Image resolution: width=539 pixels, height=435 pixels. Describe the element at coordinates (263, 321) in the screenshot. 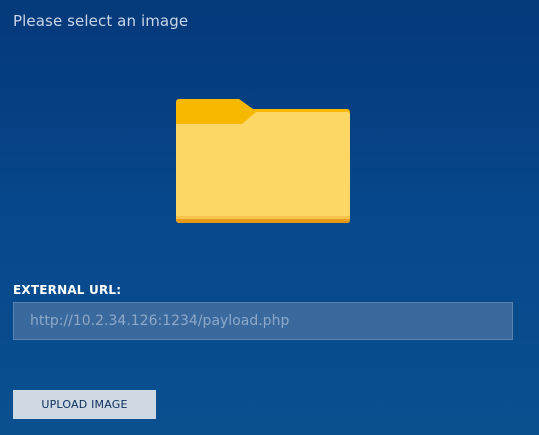

I see `external-url-input` at that location.